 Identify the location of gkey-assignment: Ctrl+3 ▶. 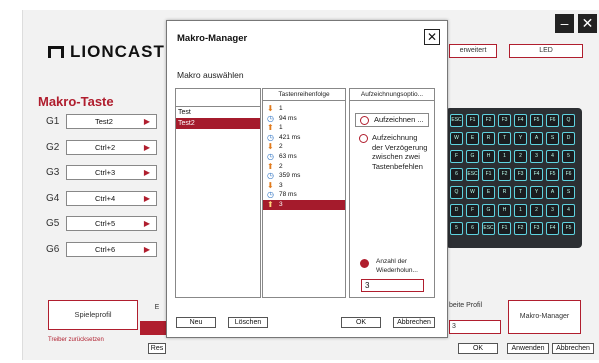
(111, 172).